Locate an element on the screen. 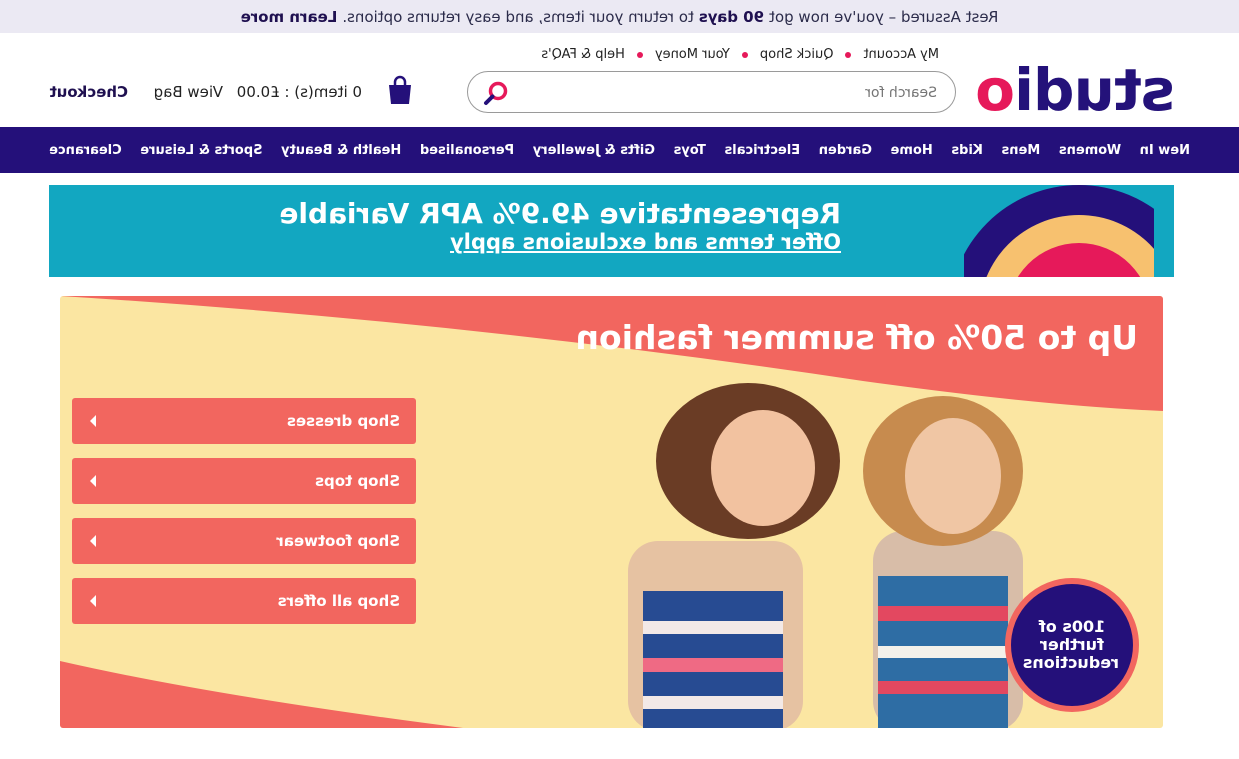 This screenshot has width=1239, height=759. bag-icon is located at coordinates (400, 90).